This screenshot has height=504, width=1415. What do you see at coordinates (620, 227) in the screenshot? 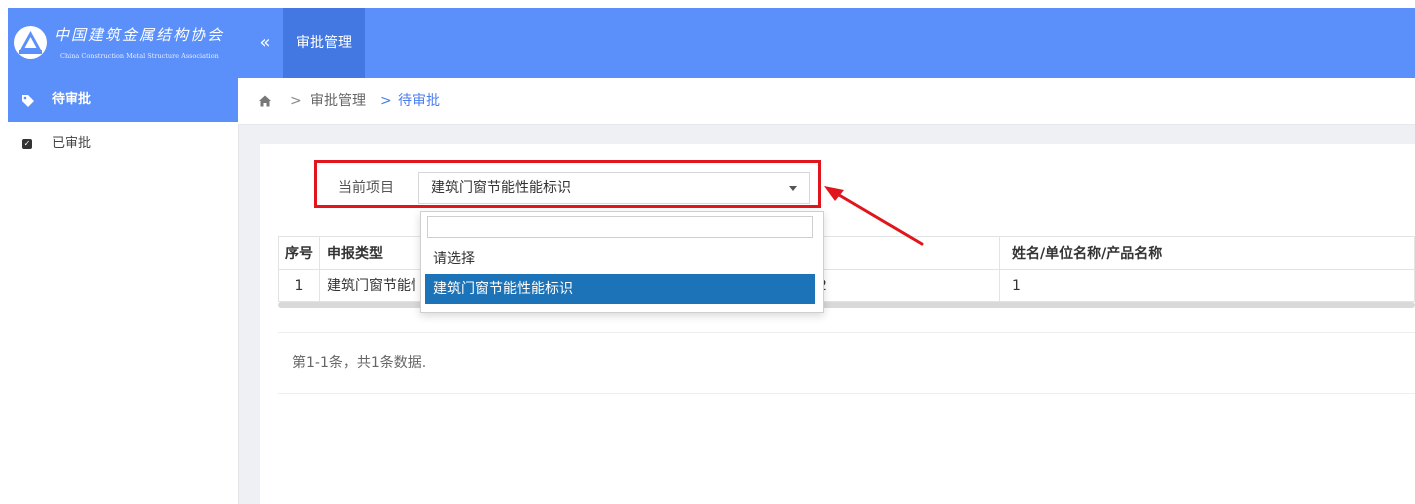
I see `dropdown-search-input` at bounding box center [620, 227].